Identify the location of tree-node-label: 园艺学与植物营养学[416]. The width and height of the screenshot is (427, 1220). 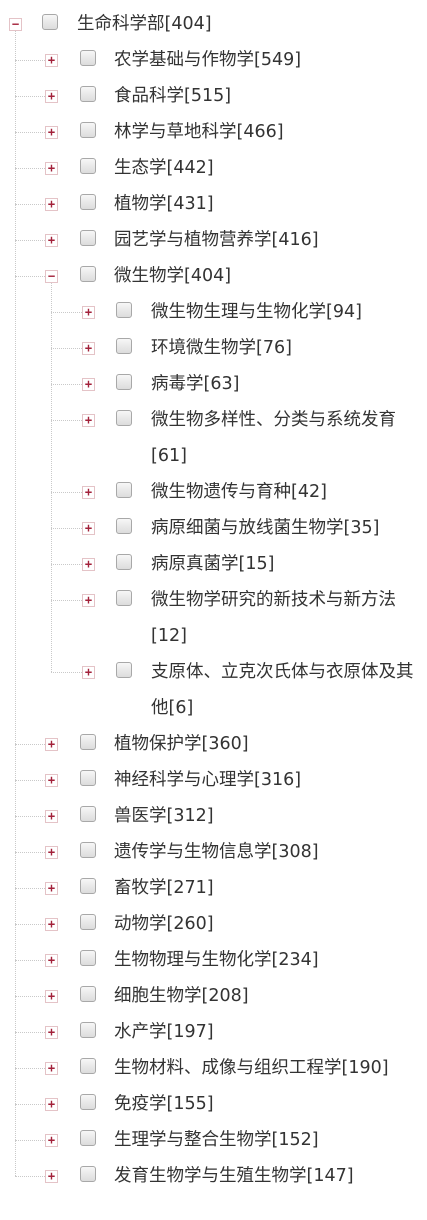
(216, 240).